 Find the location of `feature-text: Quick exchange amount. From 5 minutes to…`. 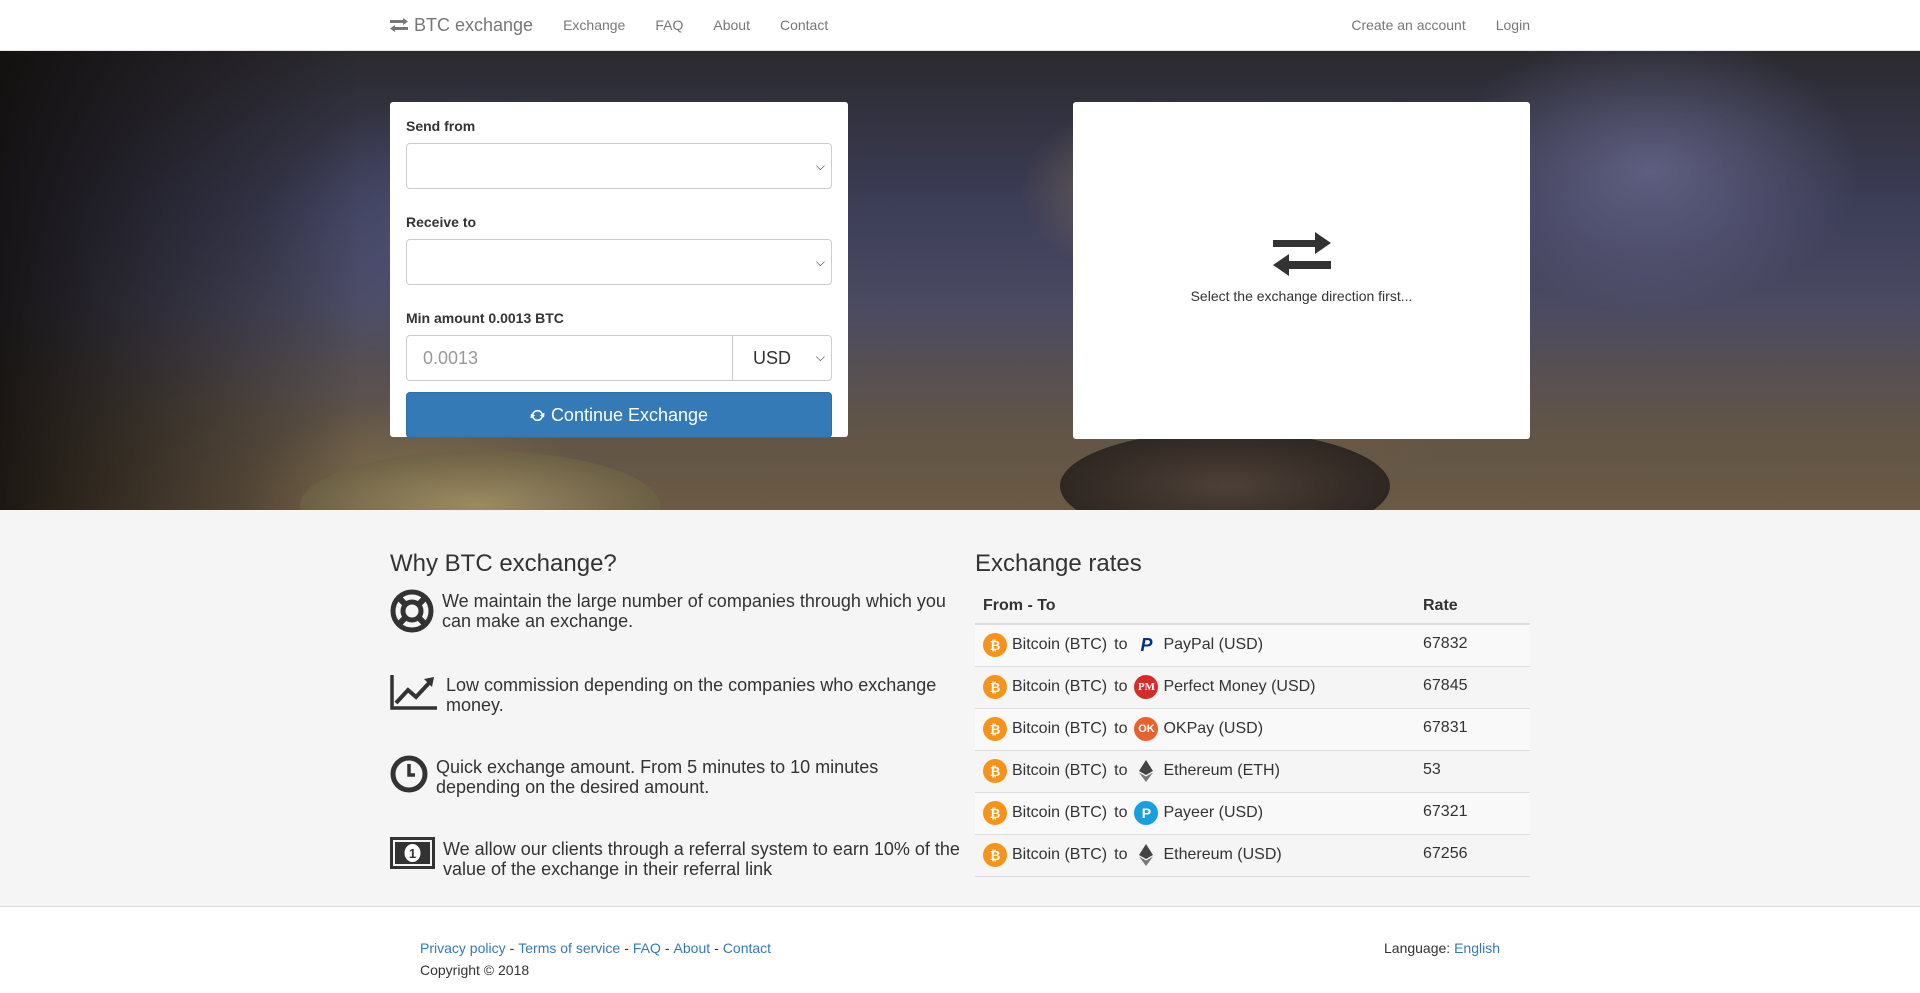

feature-text: Quick exchange amount. From 5 minutes to… is located at coordinates (657, 777).